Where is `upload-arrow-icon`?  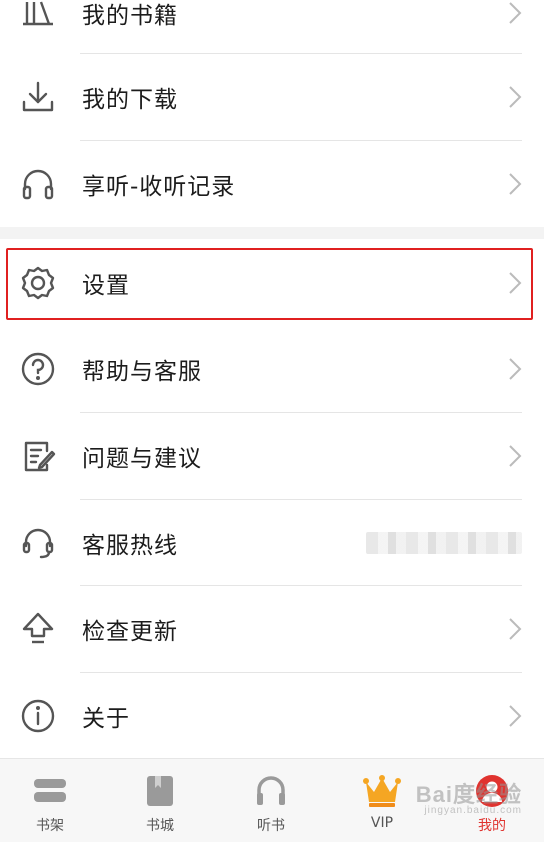
upload-arrow-icon is located at coordinates (38, 629).